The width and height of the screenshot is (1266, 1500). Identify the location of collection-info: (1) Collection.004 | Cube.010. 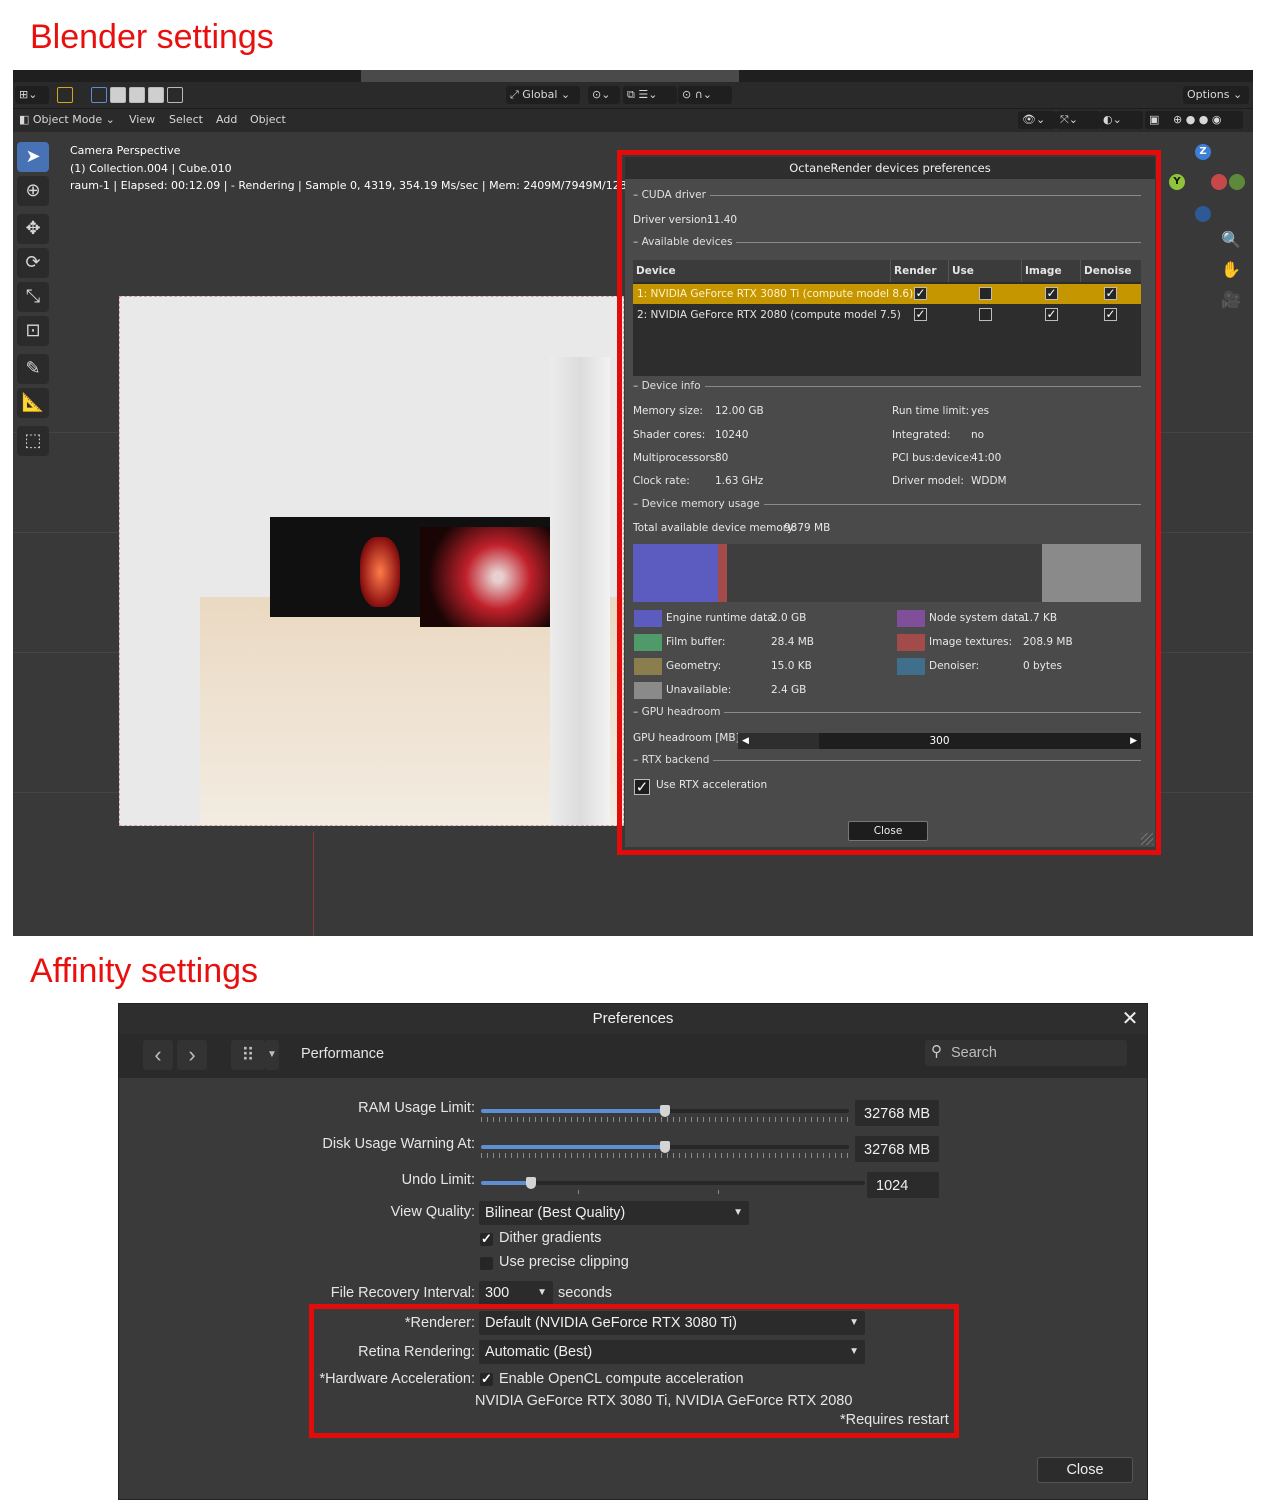
(151, 168).